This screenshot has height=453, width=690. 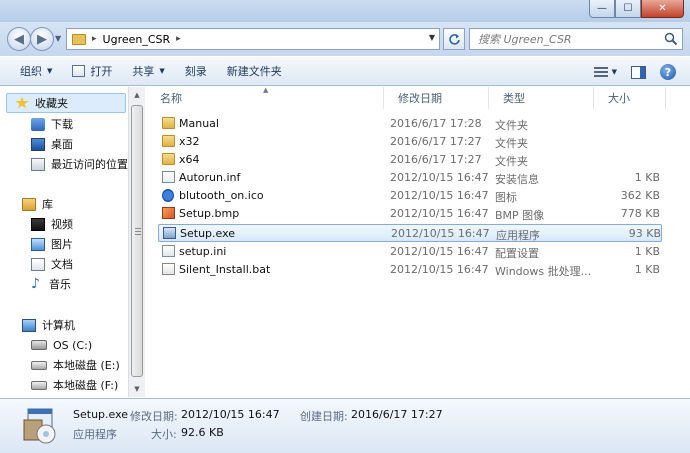 What do you see at coordinates (38, 124) in the screenshot?
I see `downloads-icon` at bounding box center [38, 124].